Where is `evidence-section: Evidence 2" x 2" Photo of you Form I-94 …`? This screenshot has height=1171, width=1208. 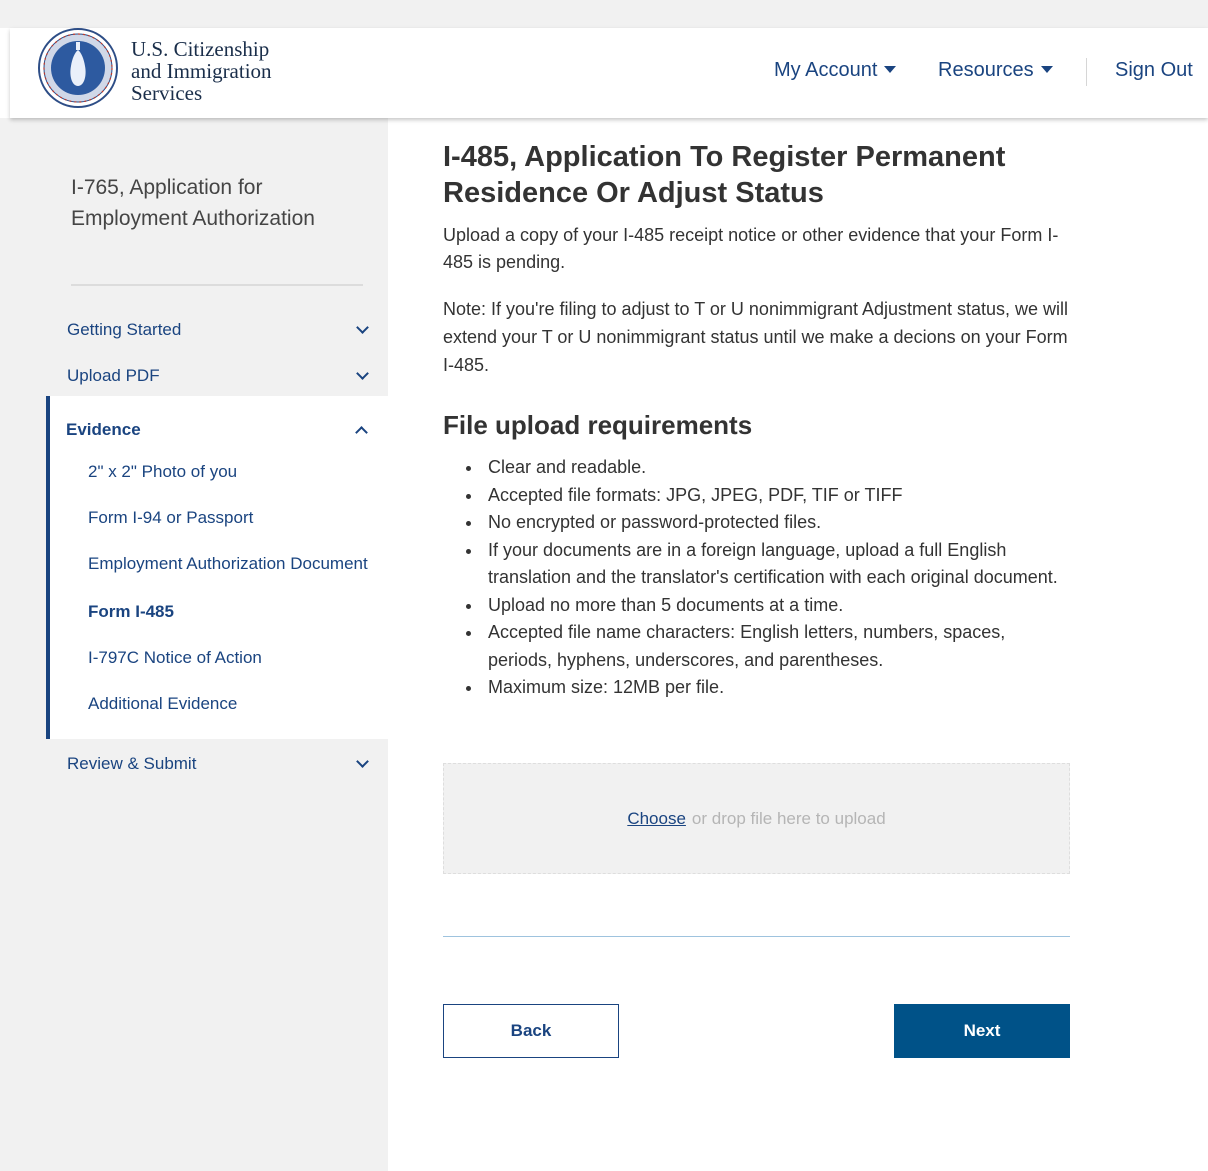 evidence-section: Evidence 2" x 2" Photo of you Form I-94 … is located at coordinates (217, 567).